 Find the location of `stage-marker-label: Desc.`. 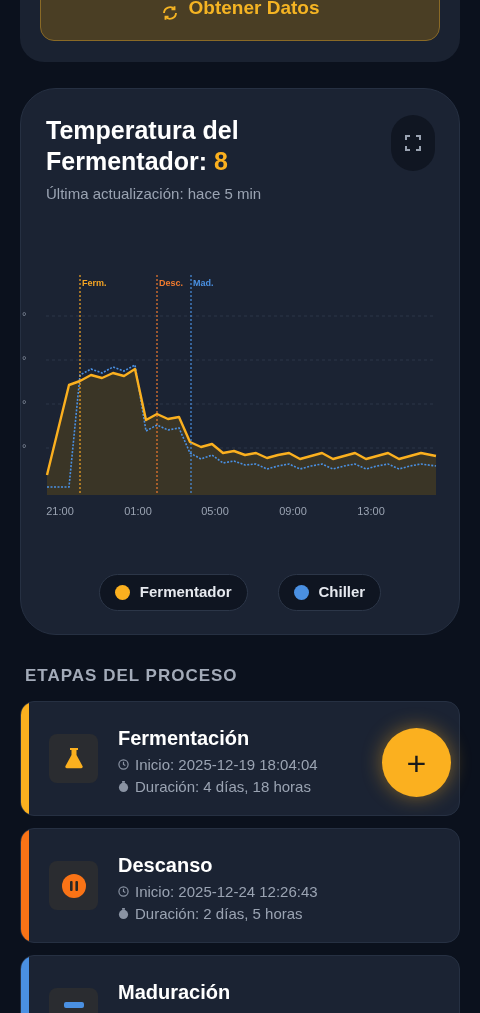

stage-marker-label: Desc. is located at coordinates (171, 283).